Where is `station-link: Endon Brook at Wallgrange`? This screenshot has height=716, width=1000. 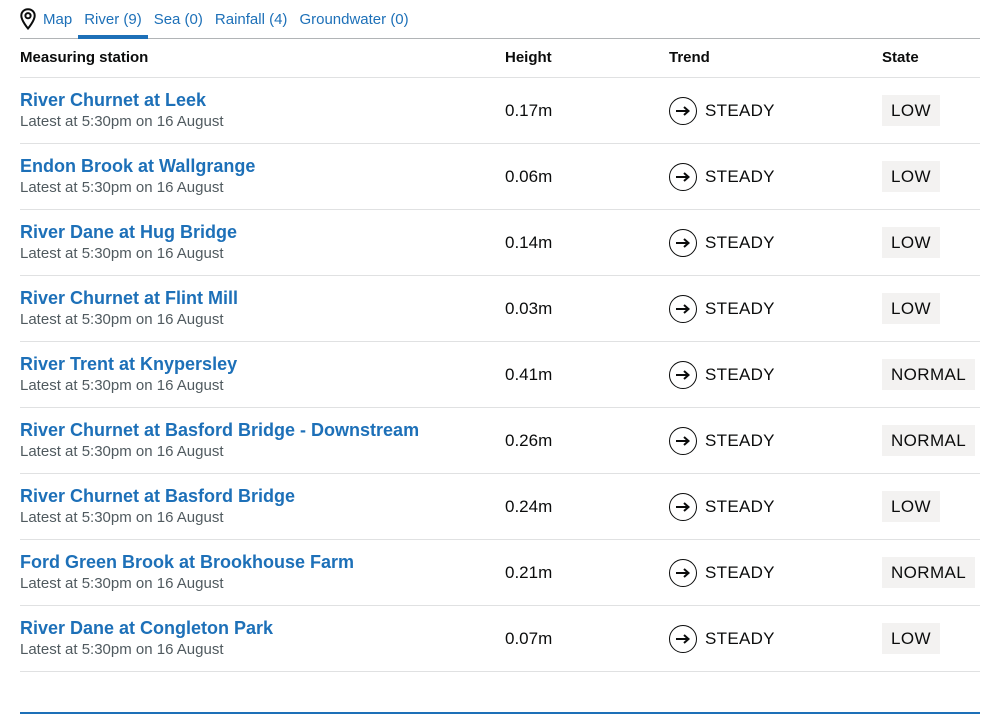
station-link: Endon Brook at Wallgrange is located at coordinates (262, 166).